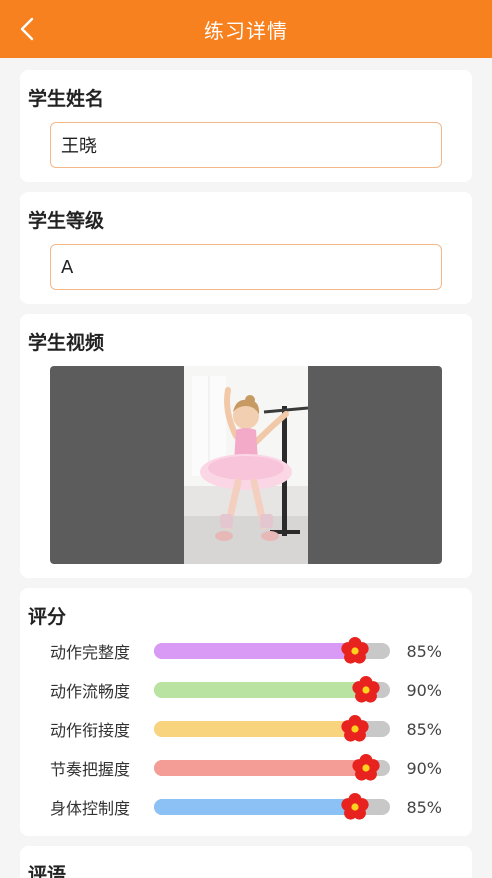 The height and width of the screenshot is (878, 492). What do you see at coordinates (47, 871) in the screenshot?
I see `comments-label: 评语` at bounding box center [47, 871].